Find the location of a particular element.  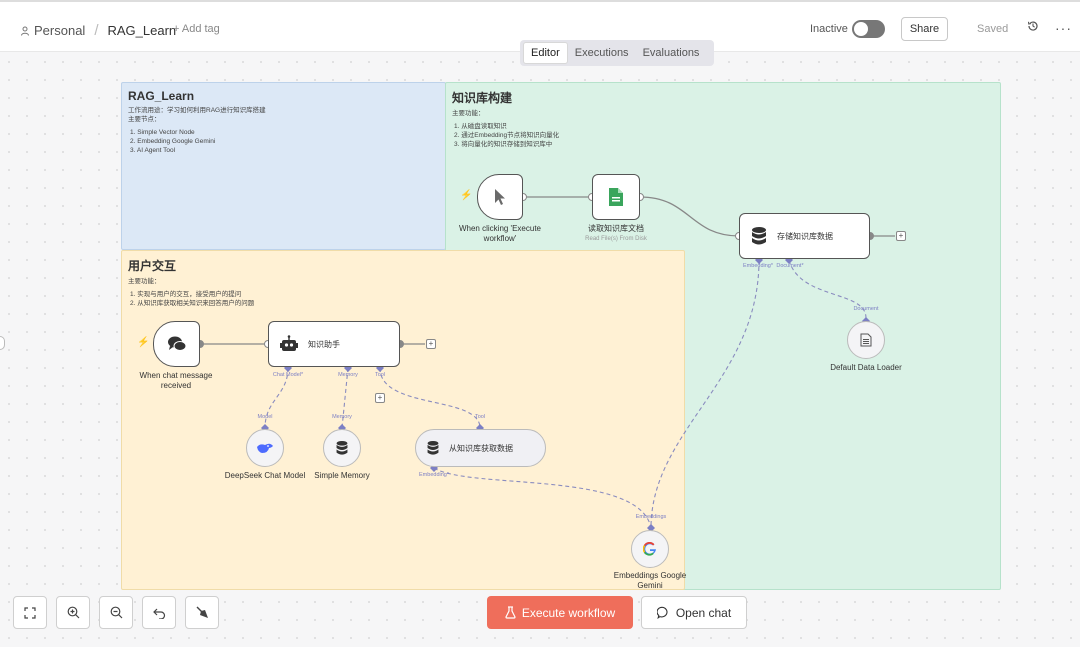

node-kb-tool-label: 从知识库获取数据 is located at coordinates (481, 448).